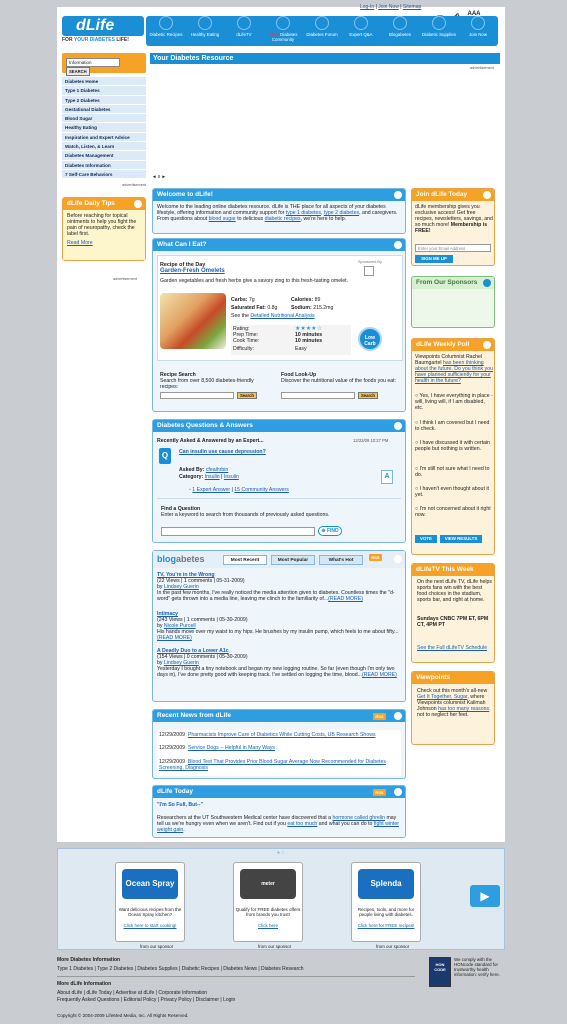 Image resolution: width=567 pixels, height=1024 pixels. What do you see at coordinates (103, 30) in the screenshot?
I see `dlife-logo: dLife FOR YOUR DIABETES LIFE!` at bounding box center [103, 30].